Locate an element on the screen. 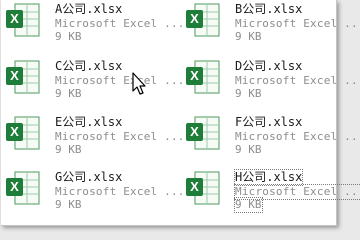 This screenshot has width=360, height=240. file-name: G公司.xlsx is located at coordinates (89, 177).